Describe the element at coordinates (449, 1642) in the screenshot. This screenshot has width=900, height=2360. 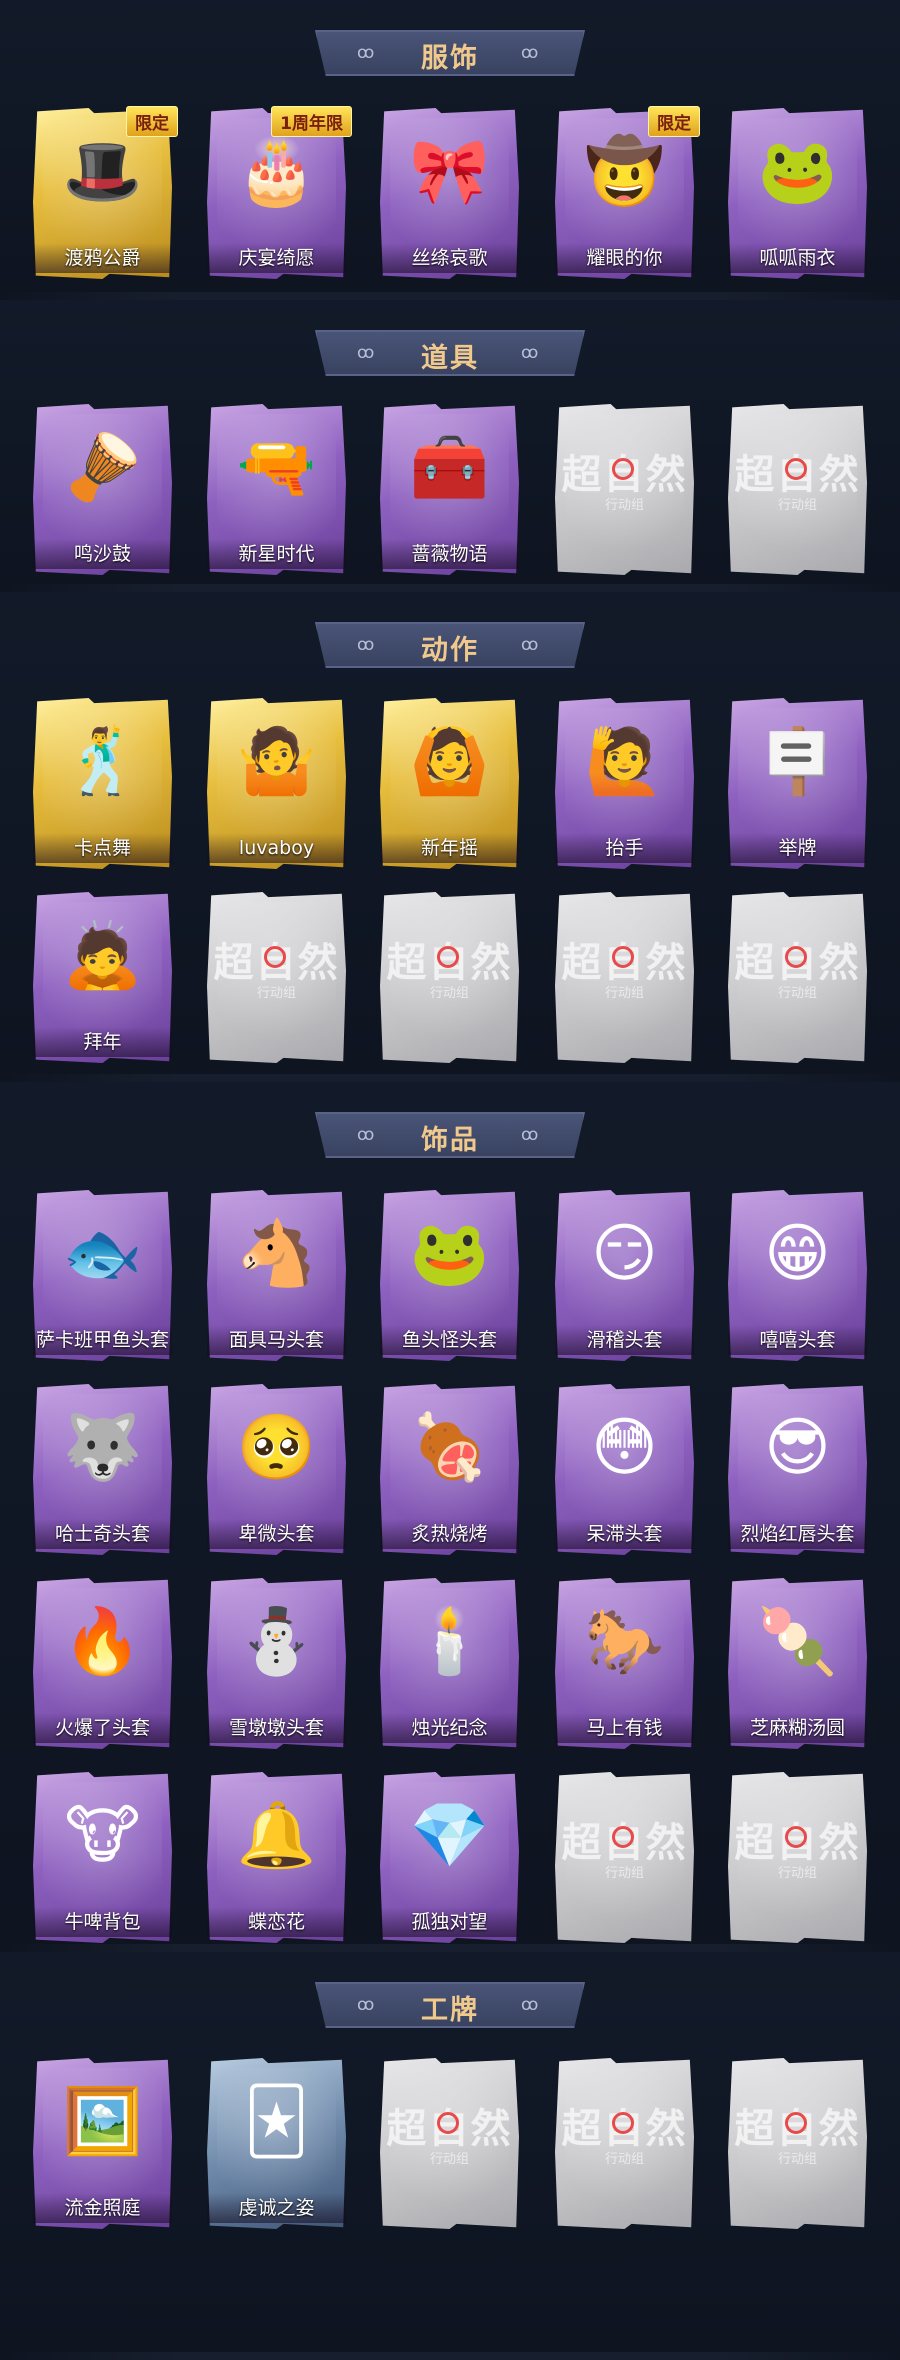
I see `candle-icon: 🕯️` at that location.